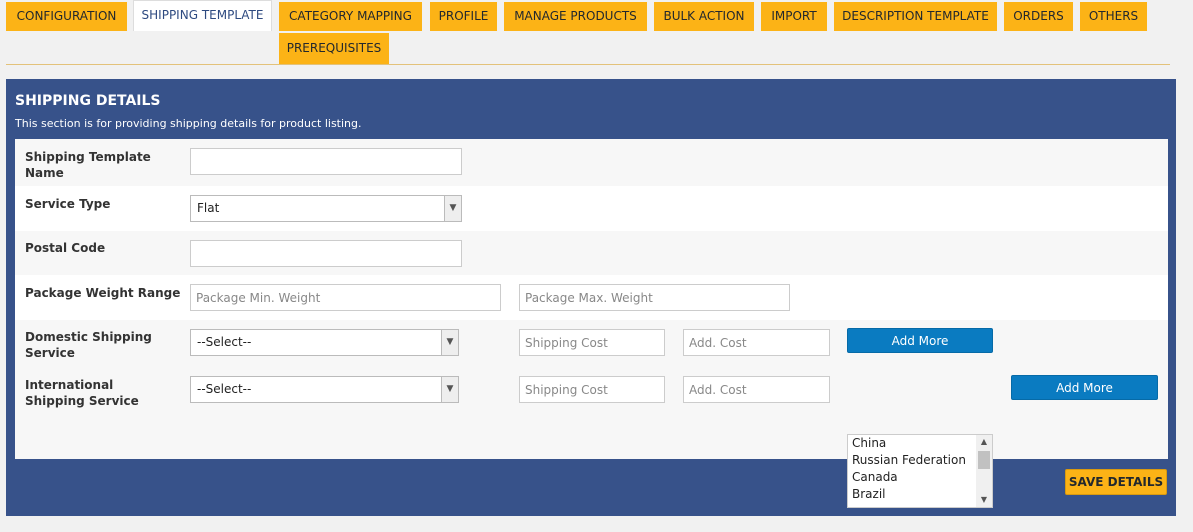  What do you see at coordinates (984, 460) in the screenshot?
I see `scrollbar-thumb` at bounding box center [984, 460].